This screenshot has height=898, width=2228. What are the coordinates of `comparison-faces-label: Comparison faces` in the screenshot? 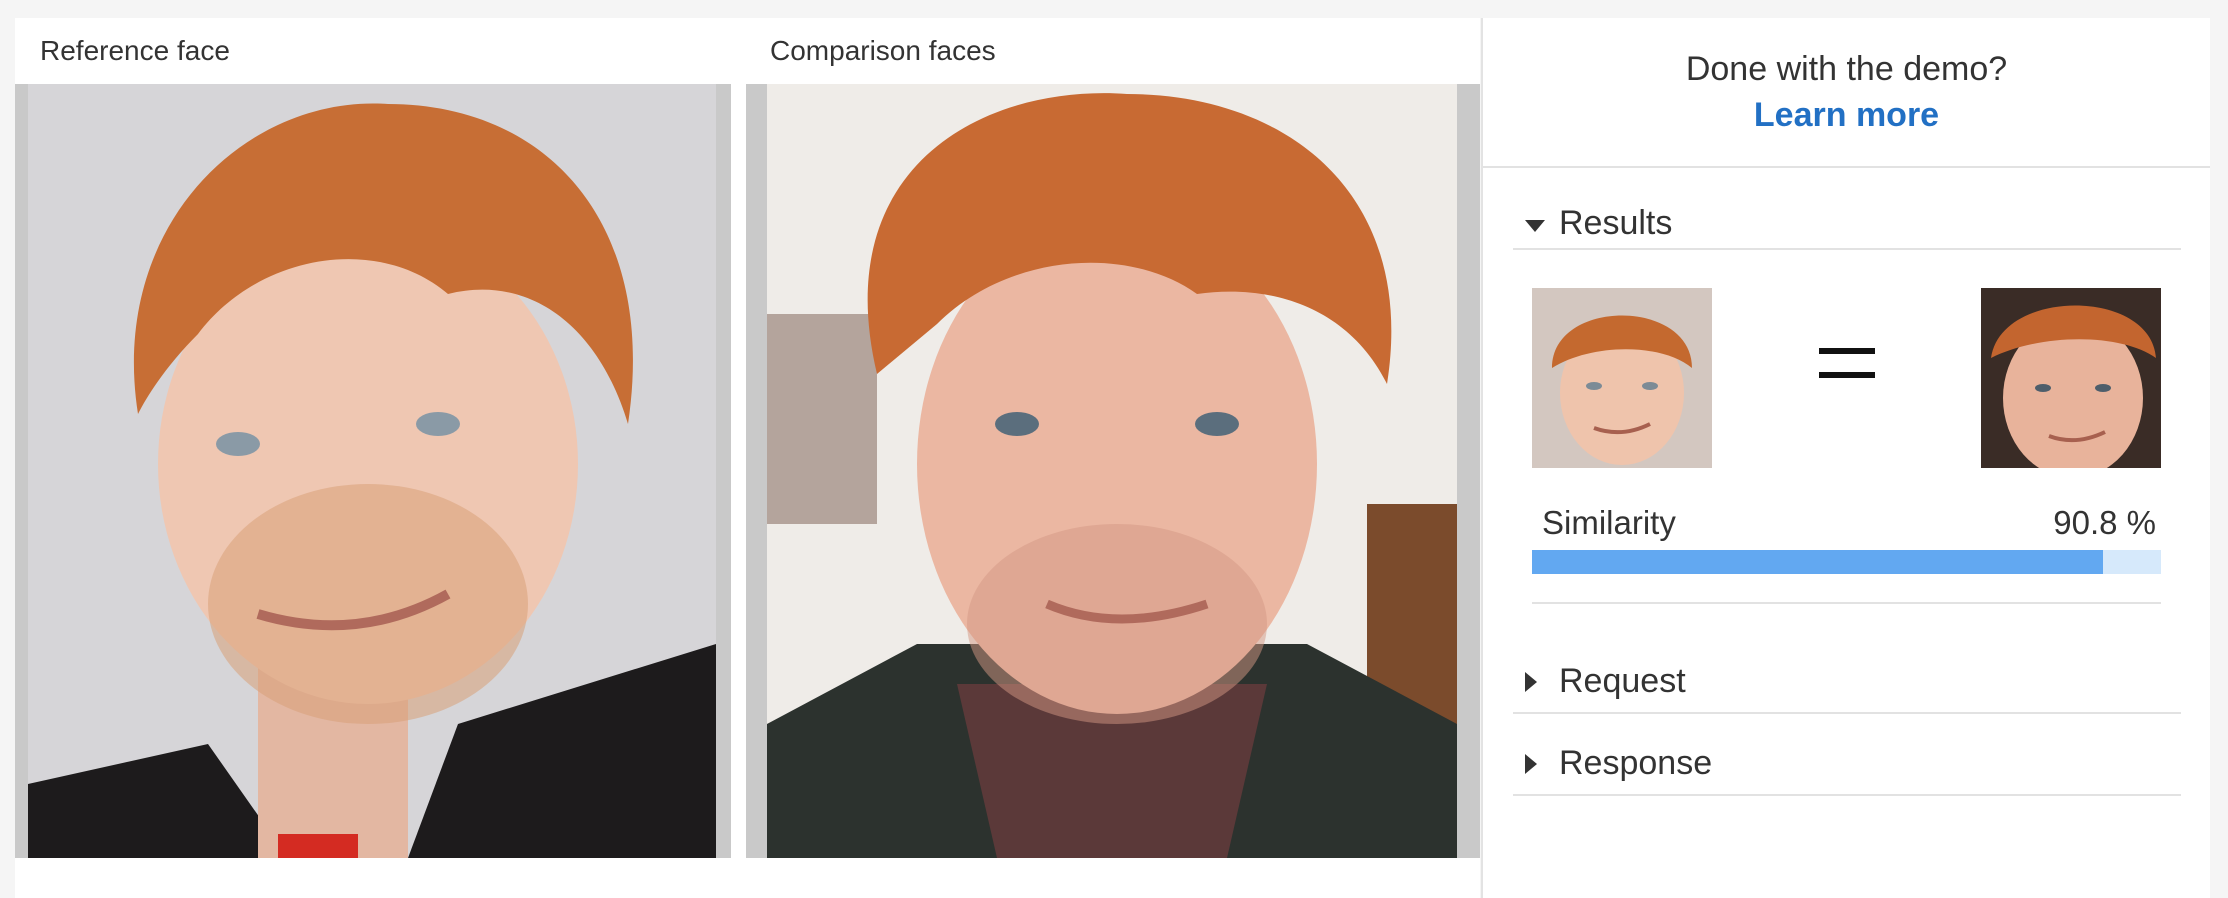 It's located at (883, 50).